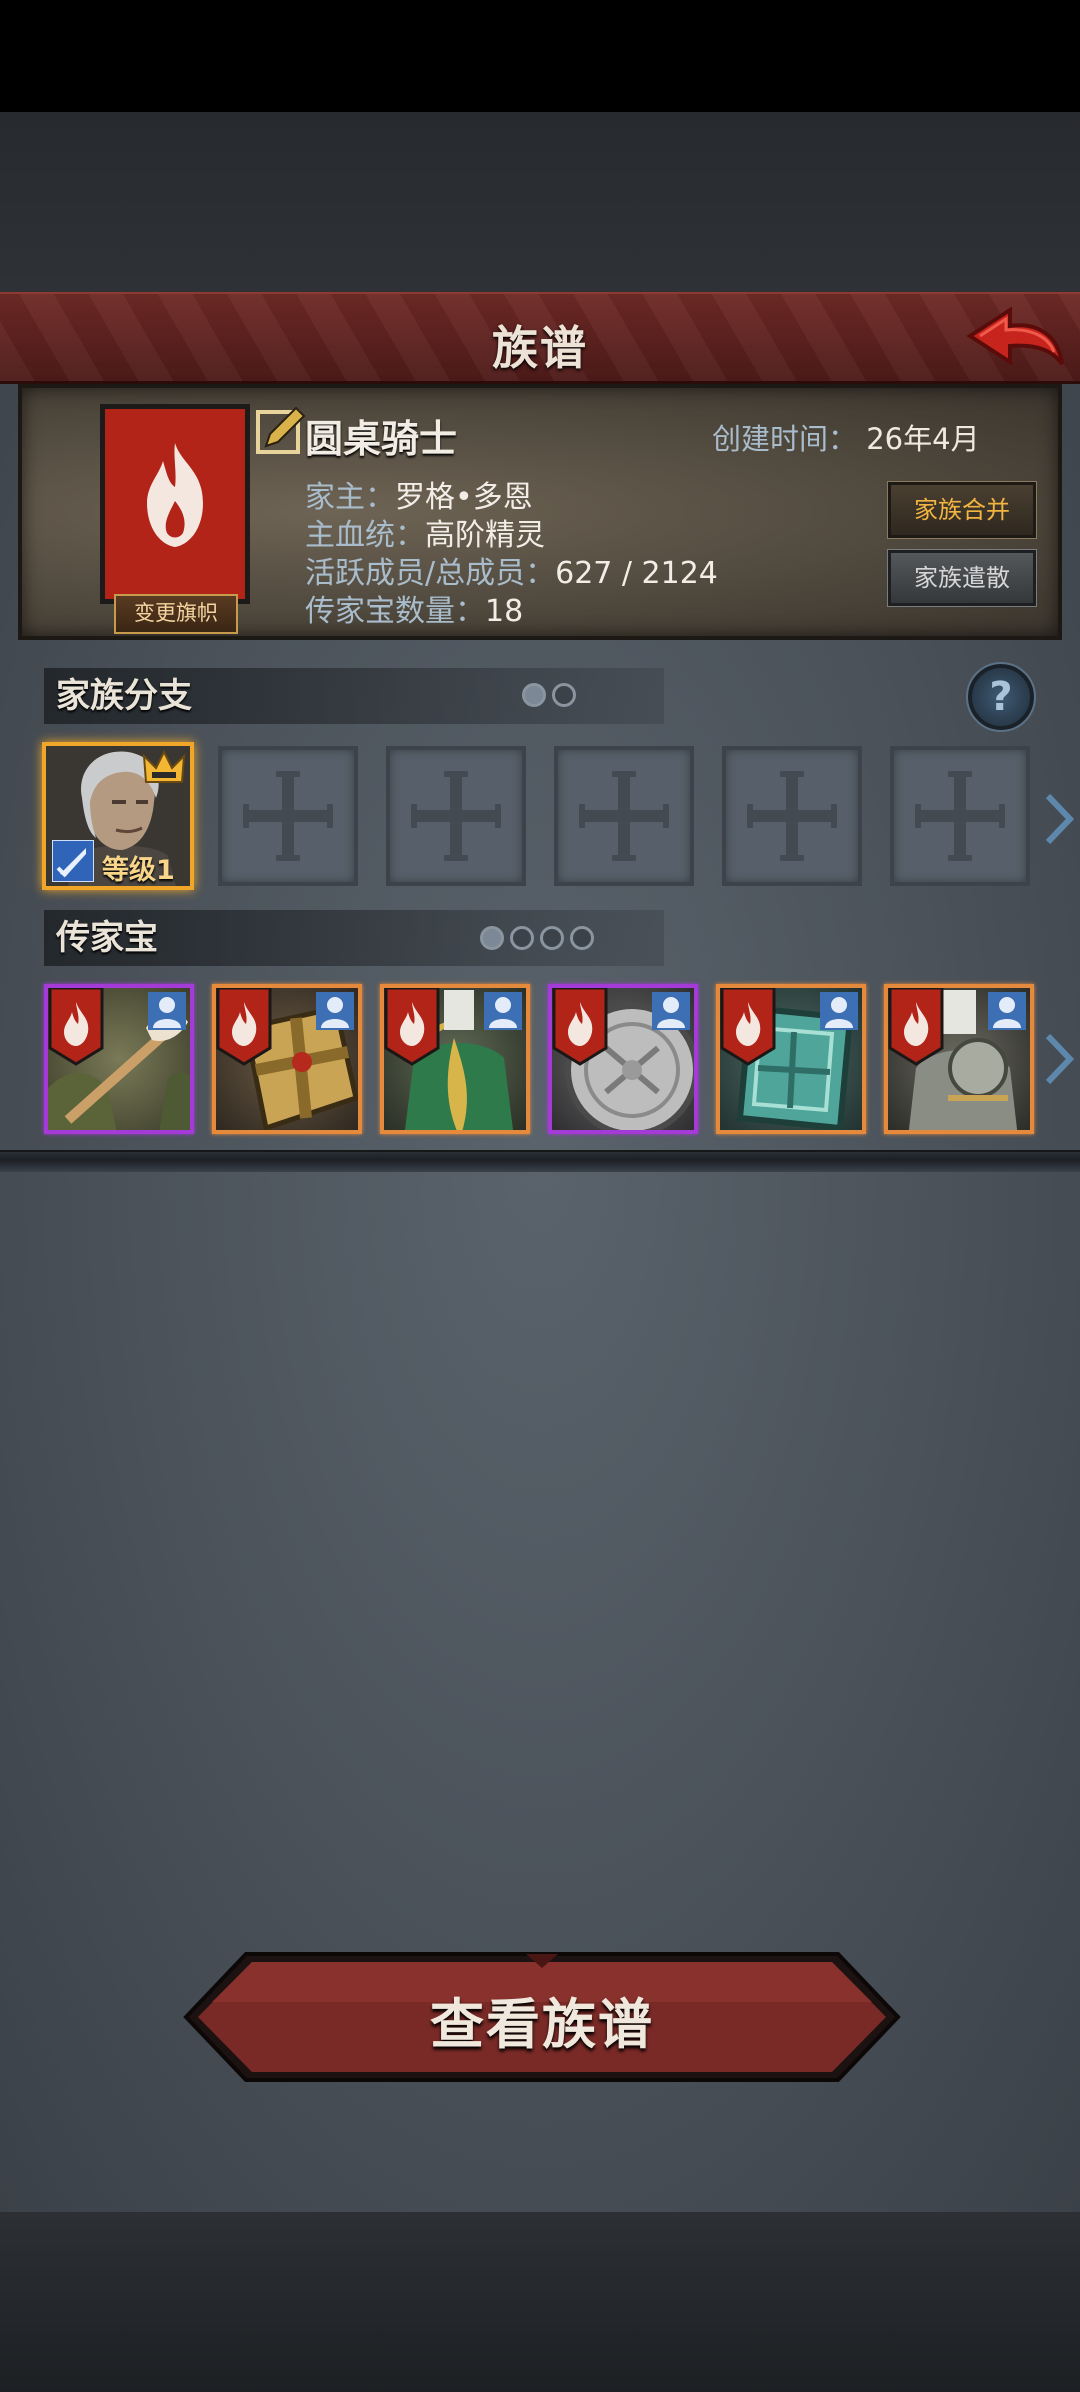 The image size is (1080, 2392). What do you see at coordinates (549, 695) in the screenshot?
I see `branch-page-dots` at bounding box center [549, 695].